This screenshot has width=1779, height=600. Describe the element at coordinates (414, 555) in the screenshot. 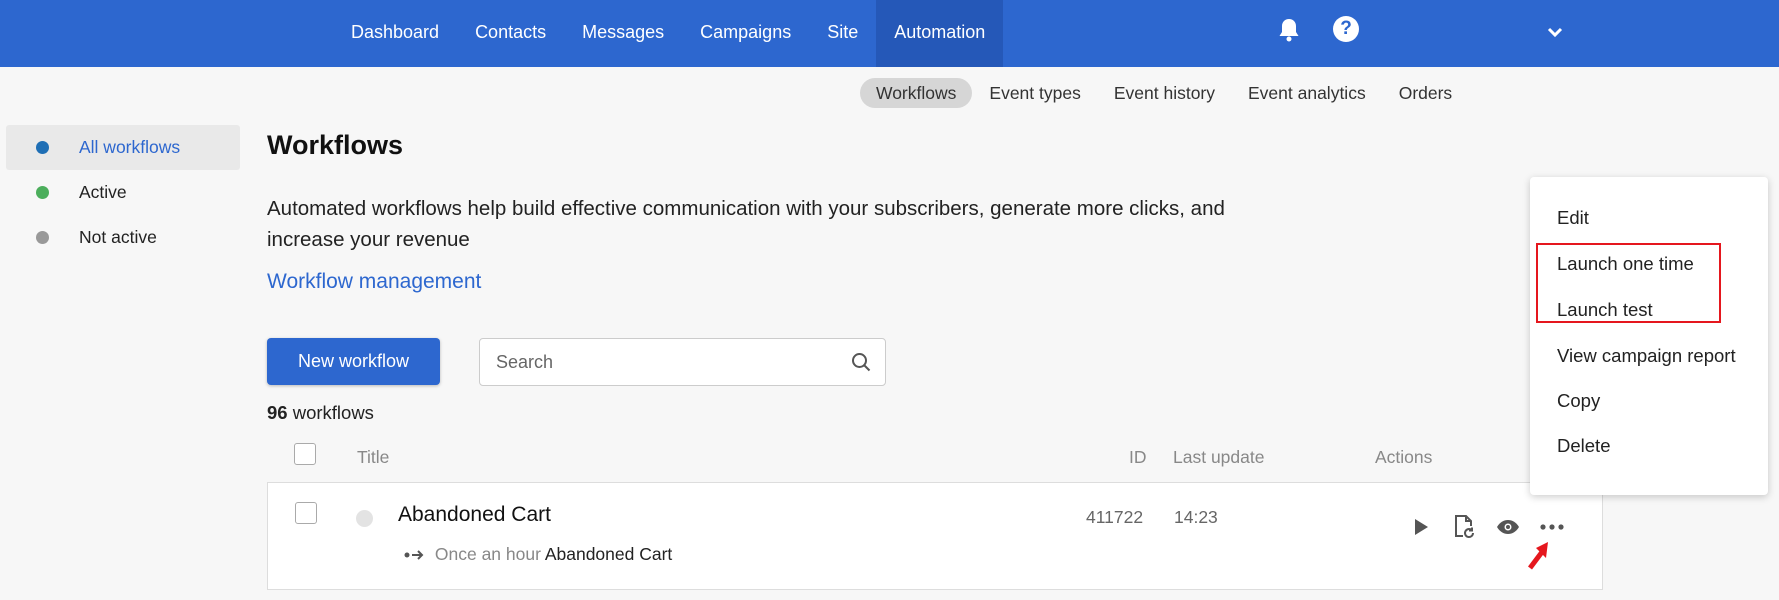

I see `trigger-arrow-icon` at that location.